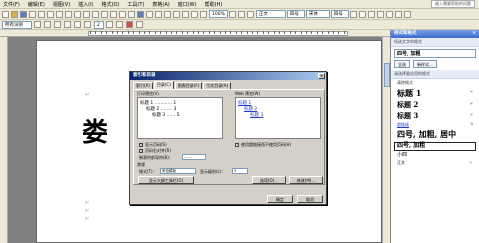 The height and width of the screenshot is (243, 479). Describe the element at coordinates (389, 14) in the screenshot. I see `align-center-icon` at that location.